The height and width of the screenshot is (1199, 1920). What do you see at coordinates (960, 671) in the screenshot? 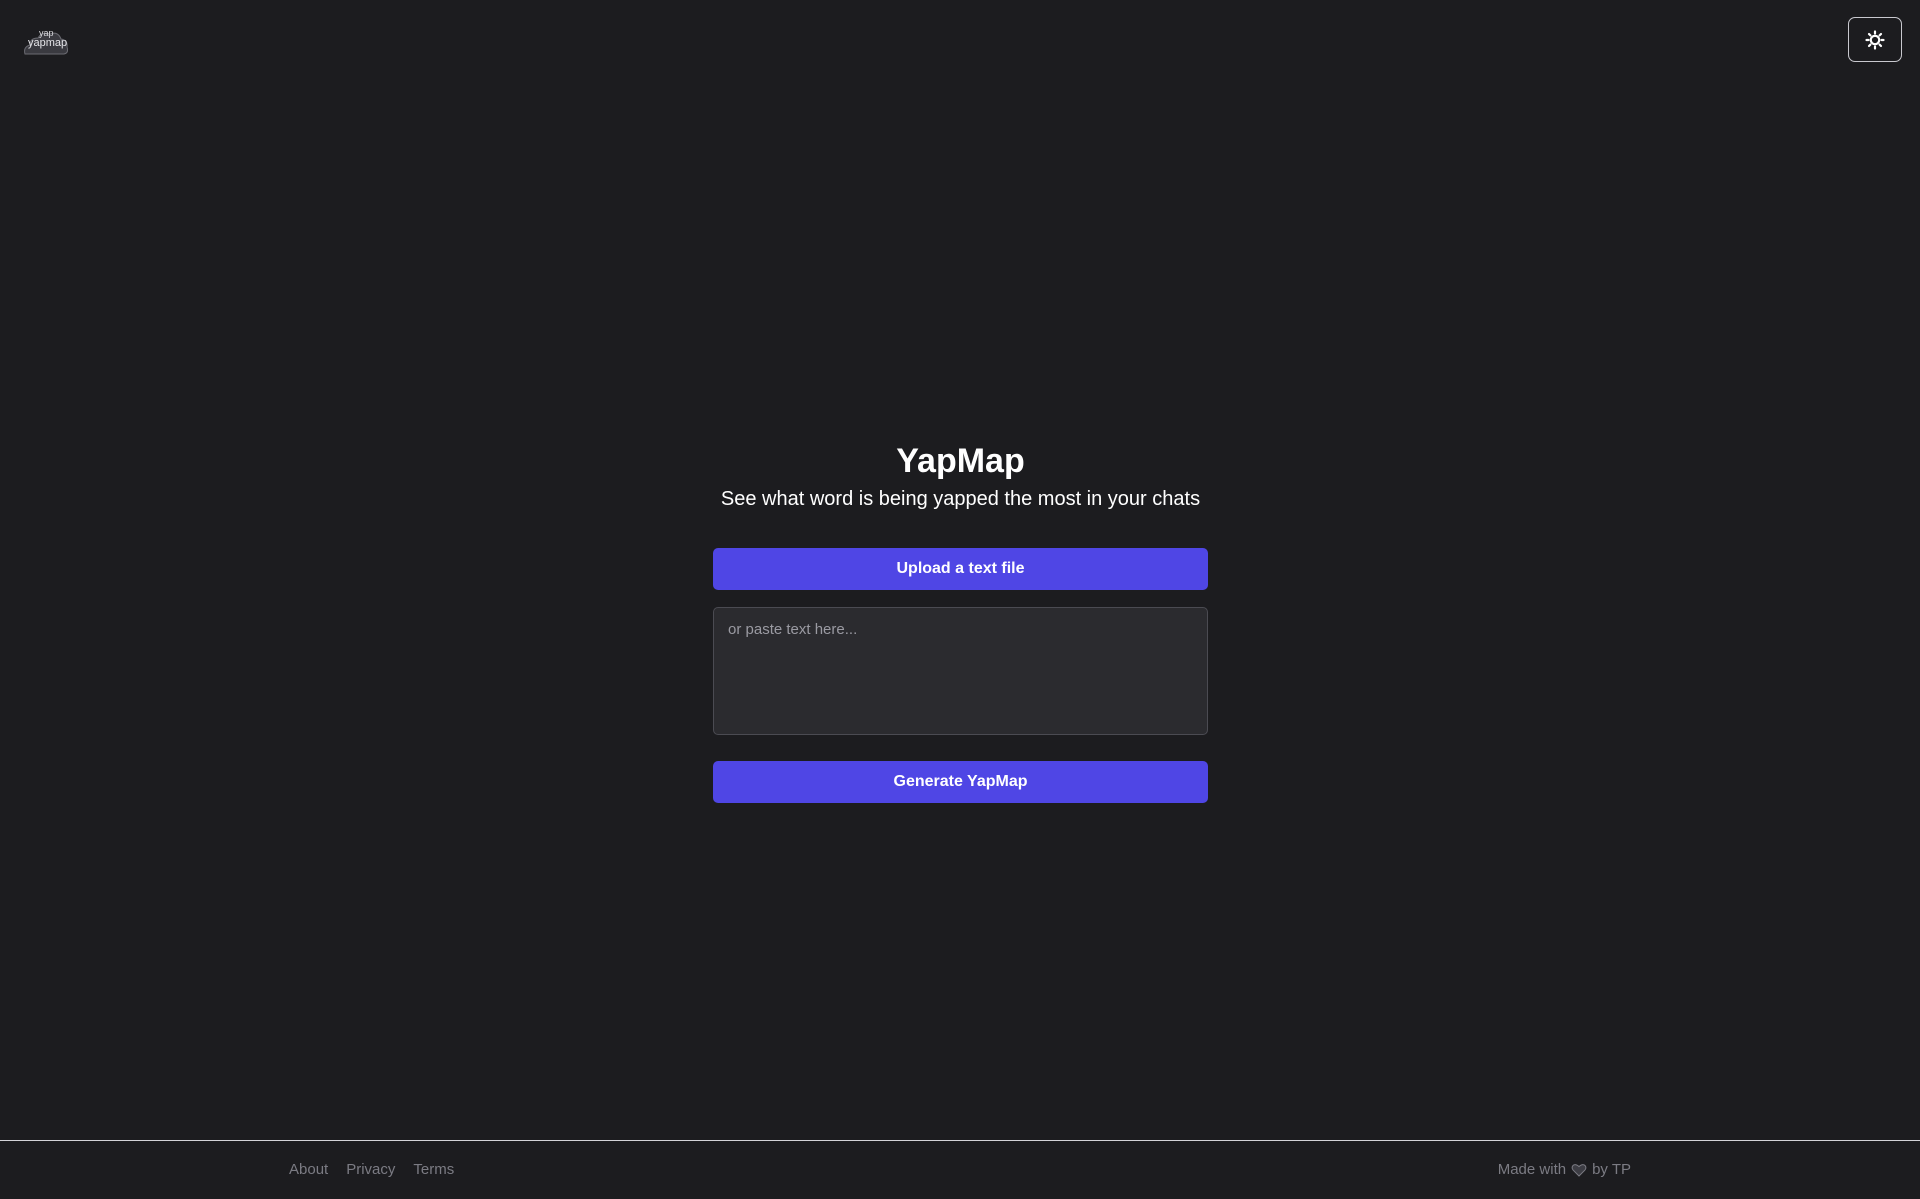
I see `paste-text-input` at bounding box center [960, 671].